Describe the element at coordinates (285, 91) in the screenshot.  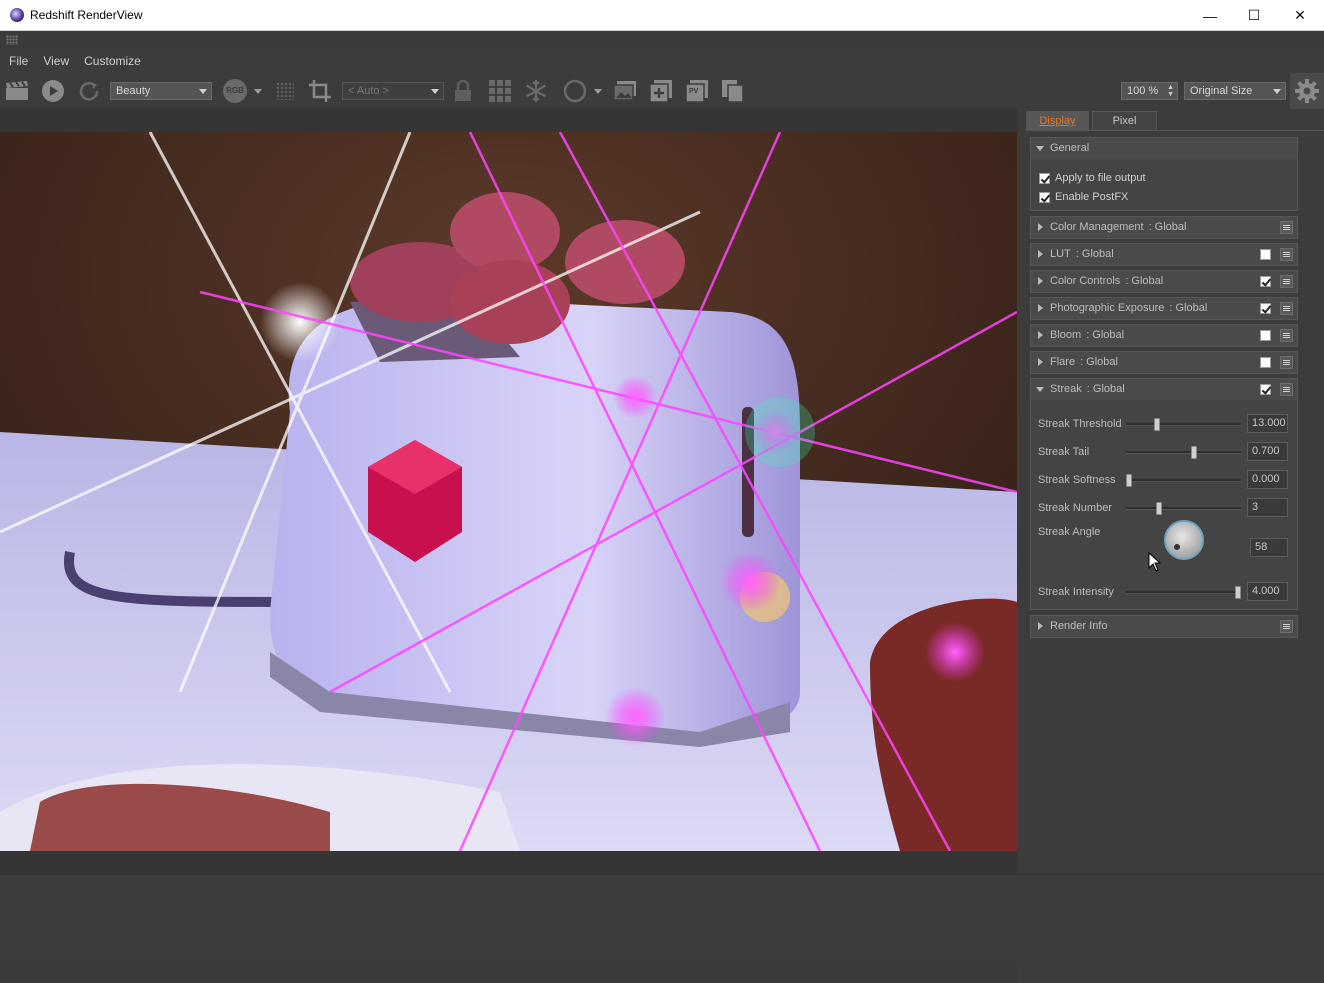
I see `dotted-grid-icon` at that location.